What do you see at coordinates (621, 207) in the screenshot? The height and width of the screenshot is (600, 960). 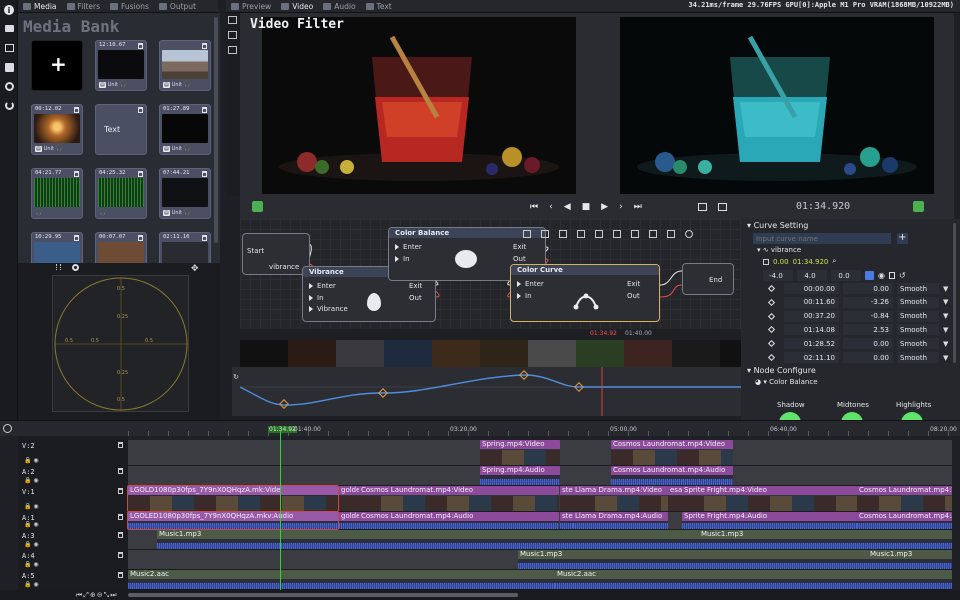 I see `next-frame-icon: ›` at bounding box center [621, 207].